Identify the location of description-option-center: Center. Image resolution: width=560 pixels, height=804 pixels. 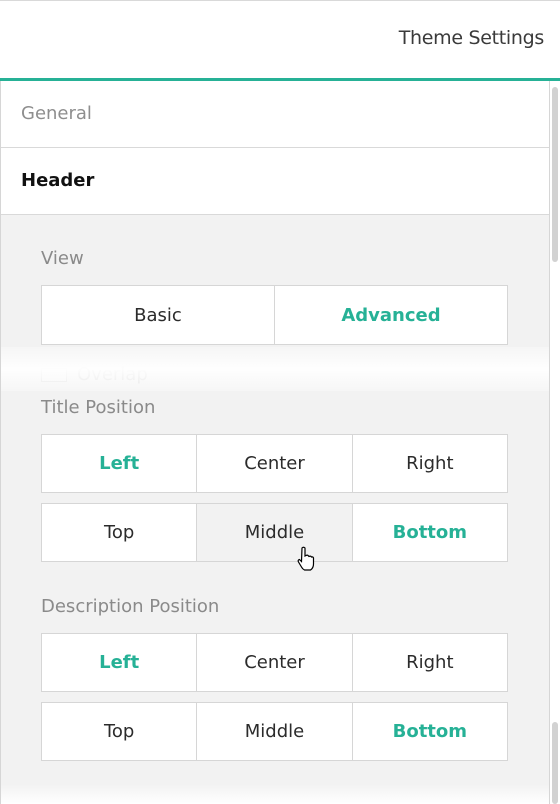
(273, 662).